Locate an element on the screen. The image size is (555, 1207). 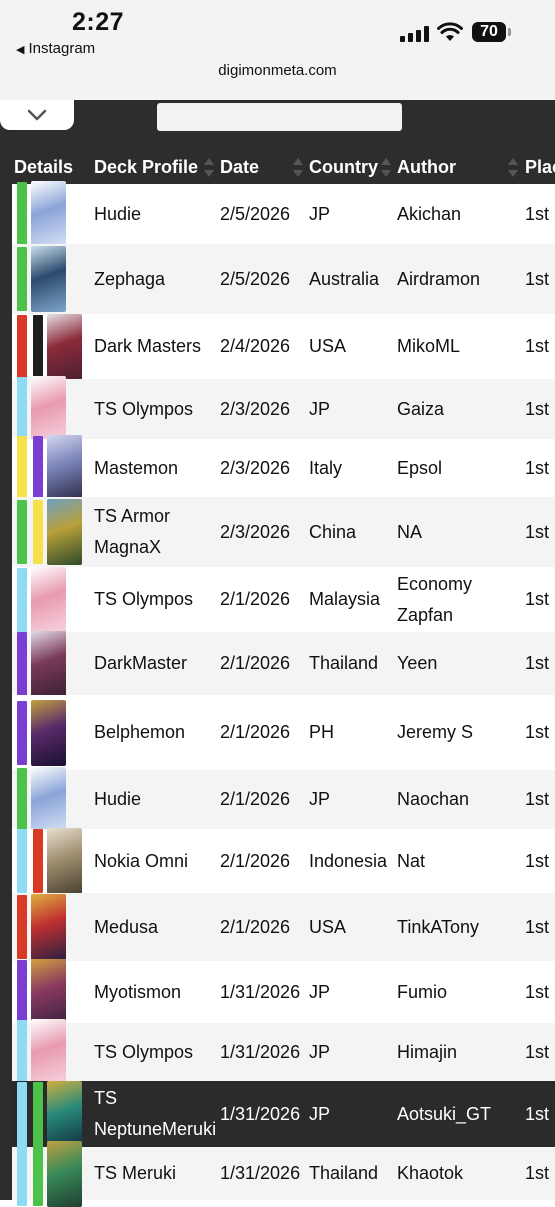
table-row: Dark Masters 2/4/2026 USA MikoML 1st is located at coordinates (283, 346).